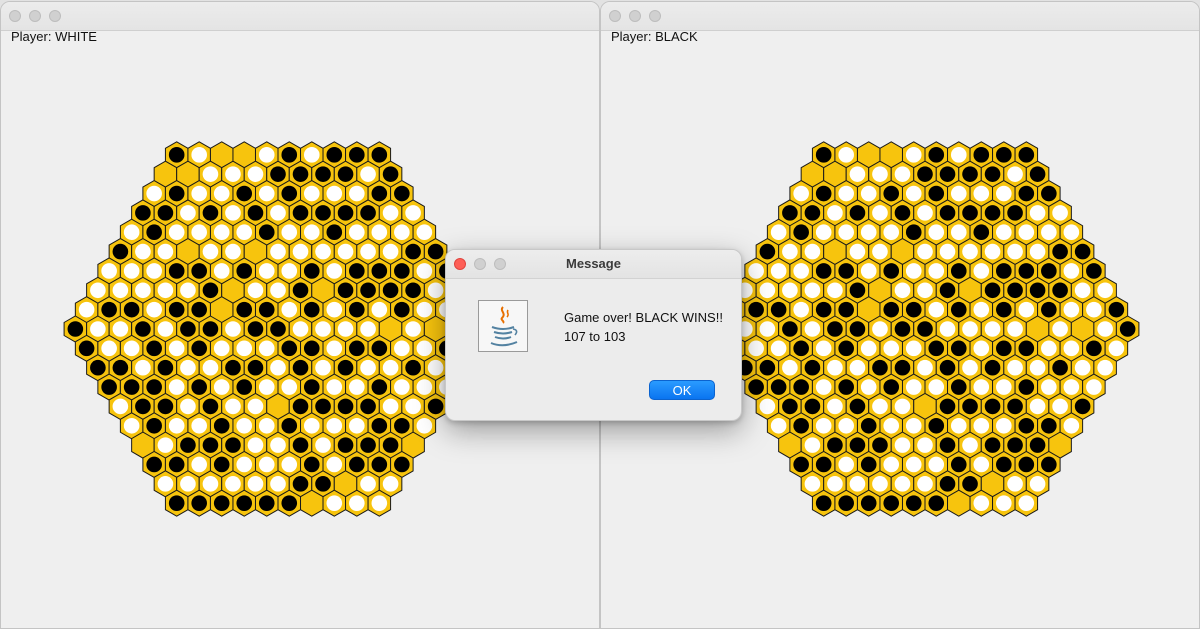 The width and height of the screenshot is (1200, 629). What do you see at coordinates (593, 264) in the screenshot?
I see `dialog-titlebar: Message` at bounding box center [593, 264].